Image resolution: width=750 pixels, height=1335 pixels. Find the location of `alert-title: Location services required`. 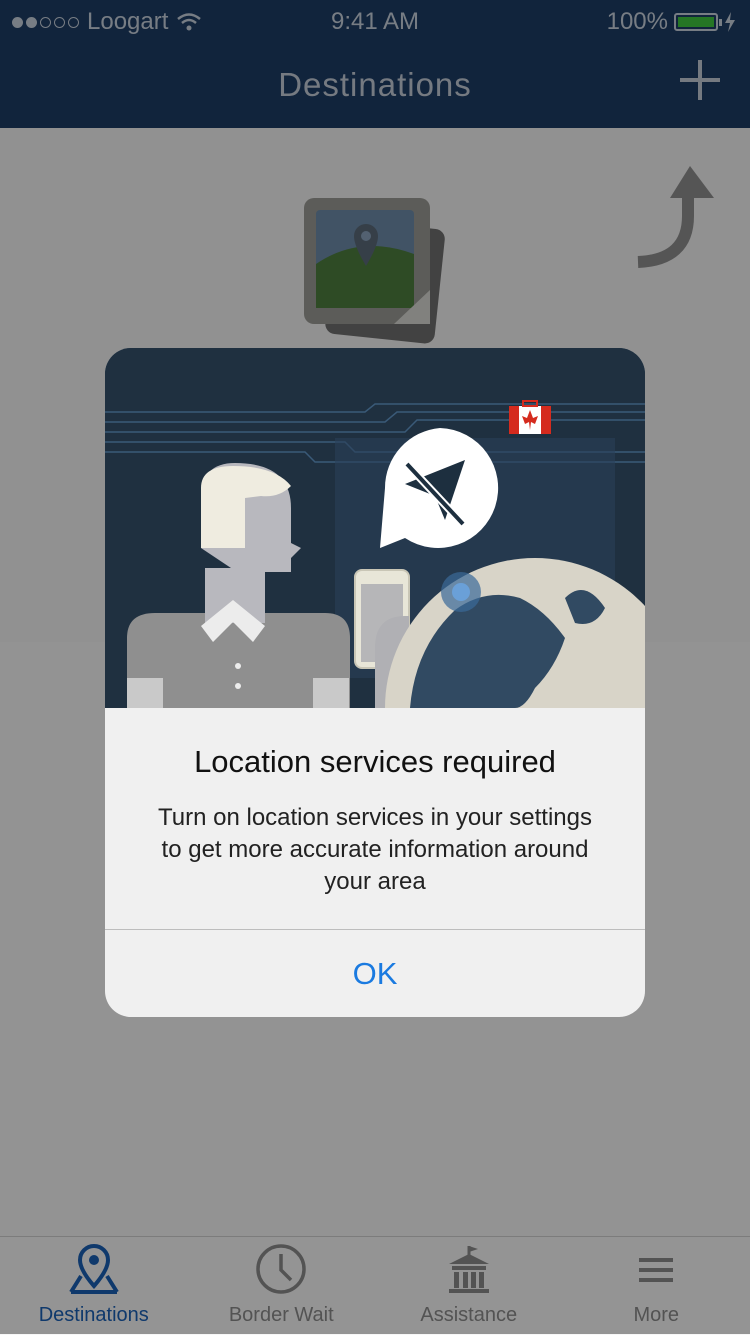

alert-title: Location services required is located at coordinates (375, 762).